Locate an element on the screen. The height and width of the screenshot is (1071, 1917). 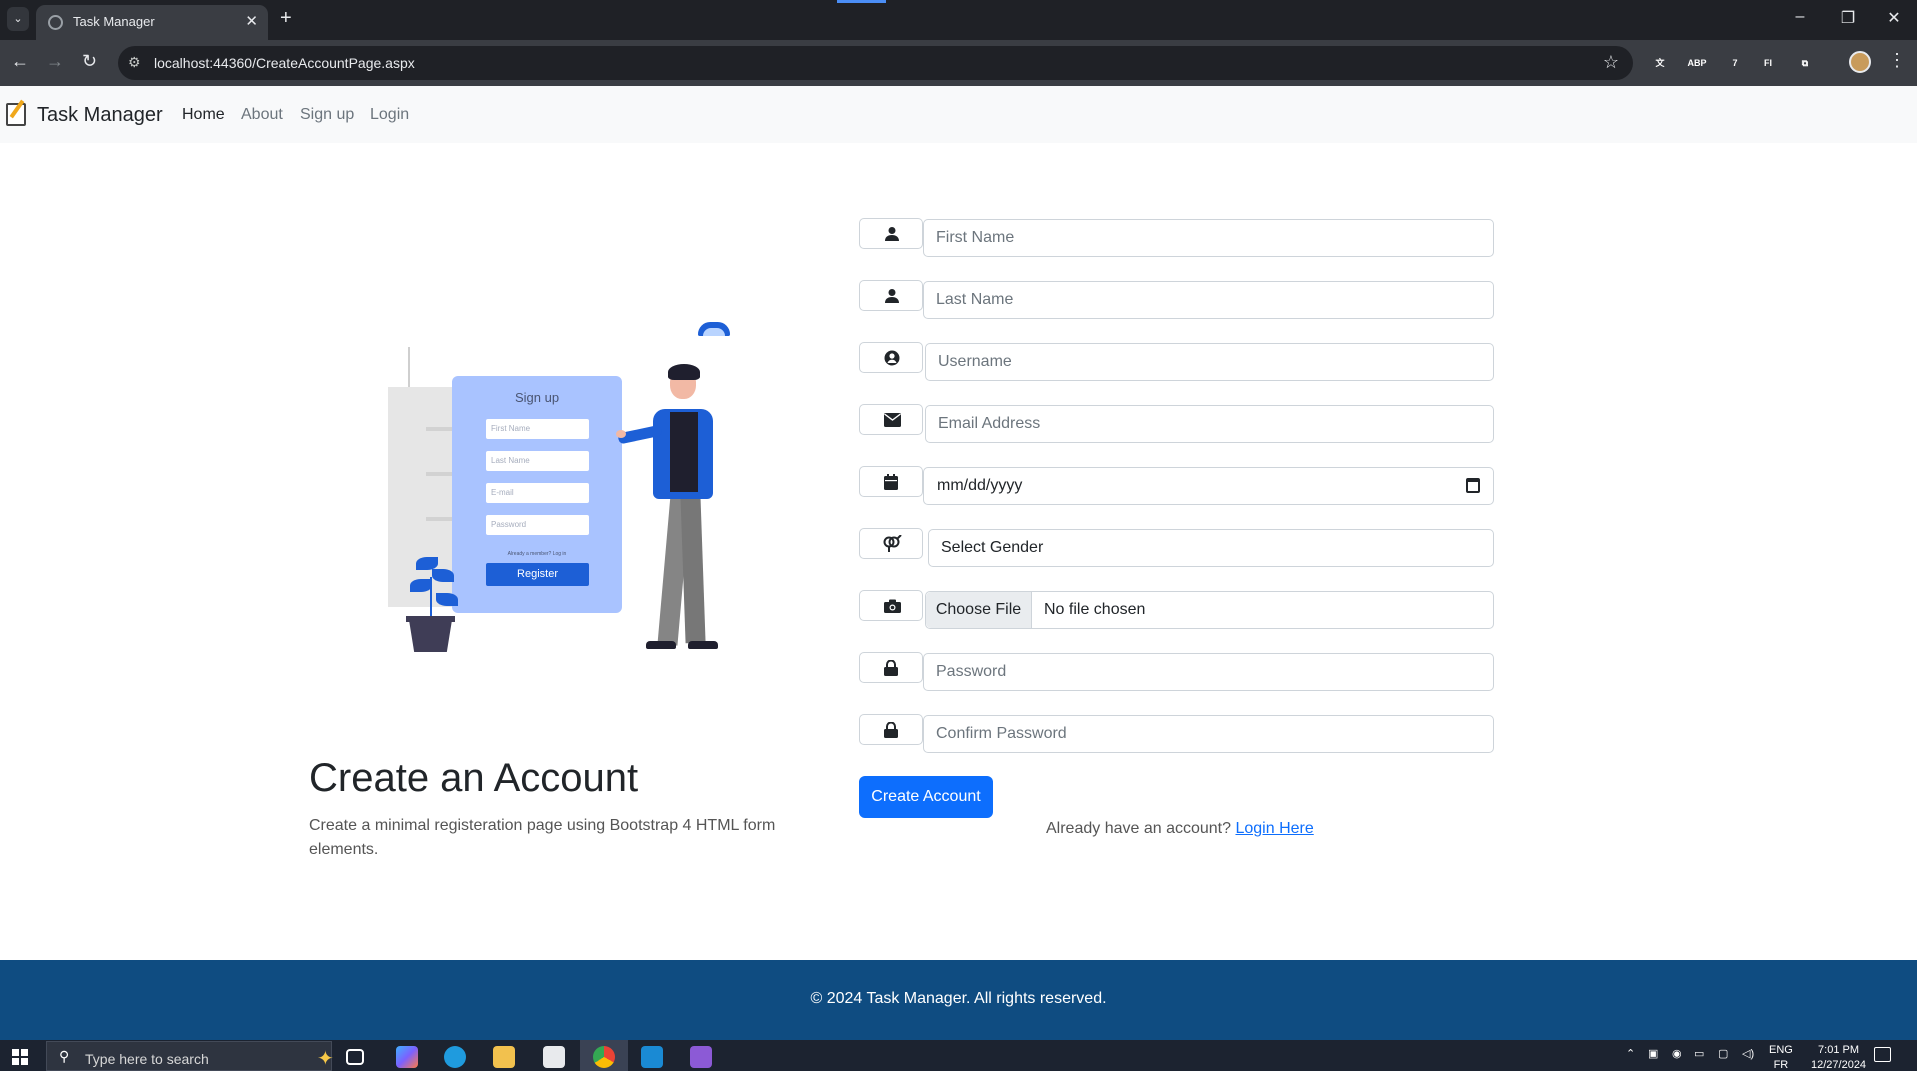
person-hair is located at coordinates (684, 372).